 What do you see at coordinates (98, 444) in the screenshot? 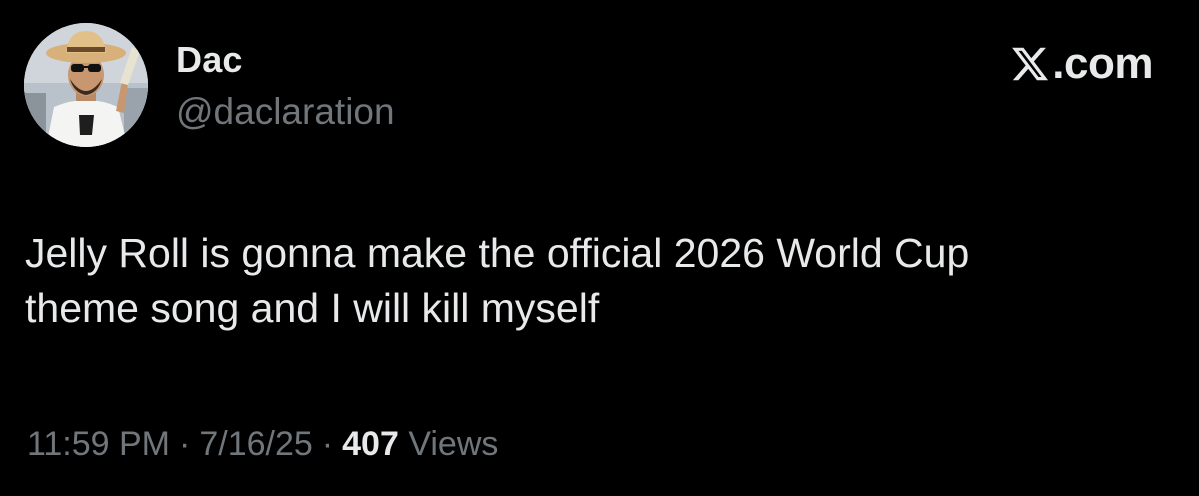
I see `tweet-time: 11:59 PM` at bounding box center [98, 444].